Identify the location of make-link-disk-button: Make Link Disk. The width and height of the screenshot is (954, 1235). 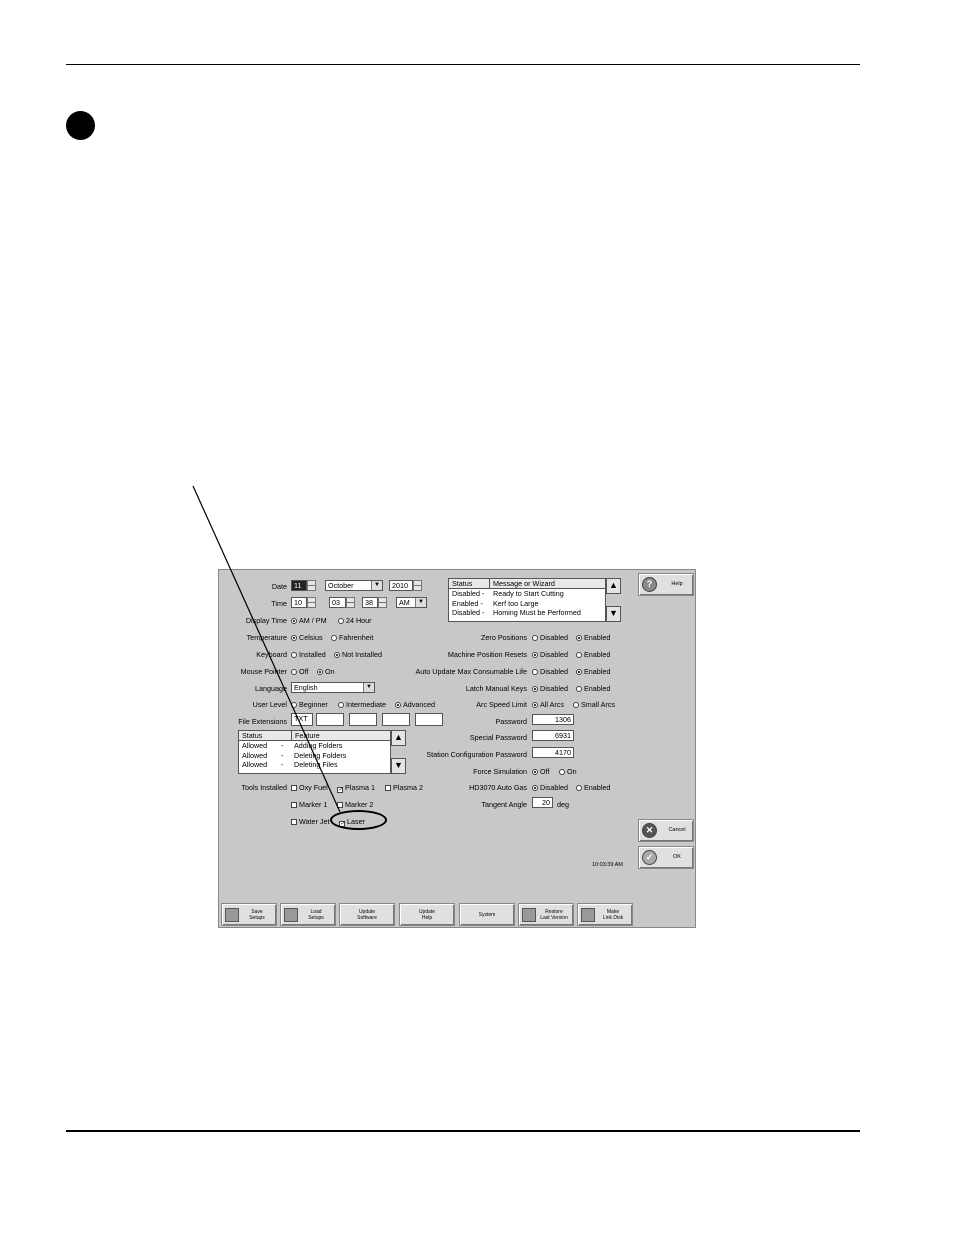
(605, 914).